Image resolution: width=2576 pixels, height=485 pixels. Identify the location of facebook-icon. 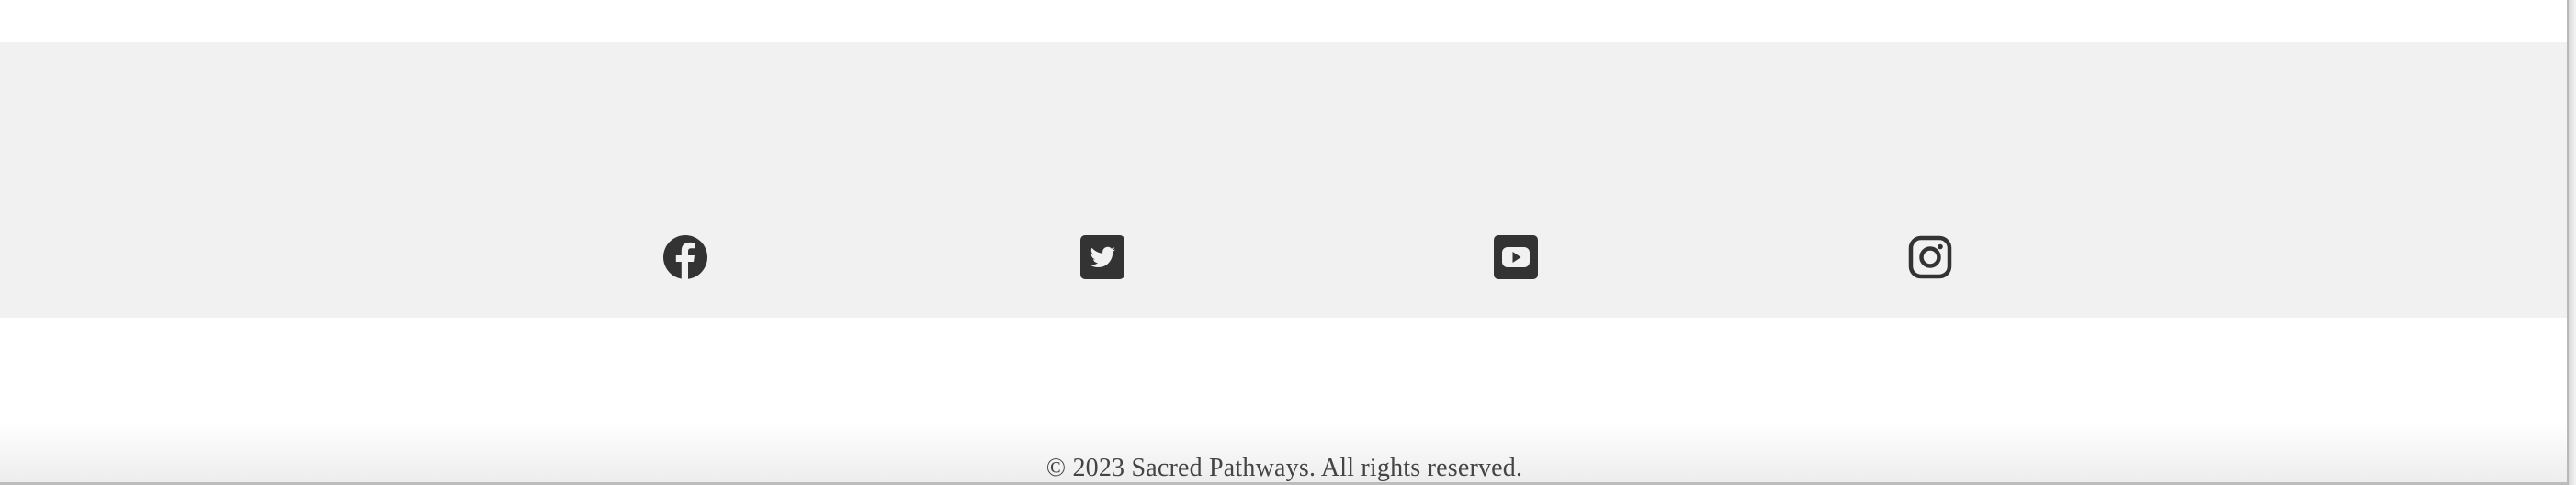
(685, 257).